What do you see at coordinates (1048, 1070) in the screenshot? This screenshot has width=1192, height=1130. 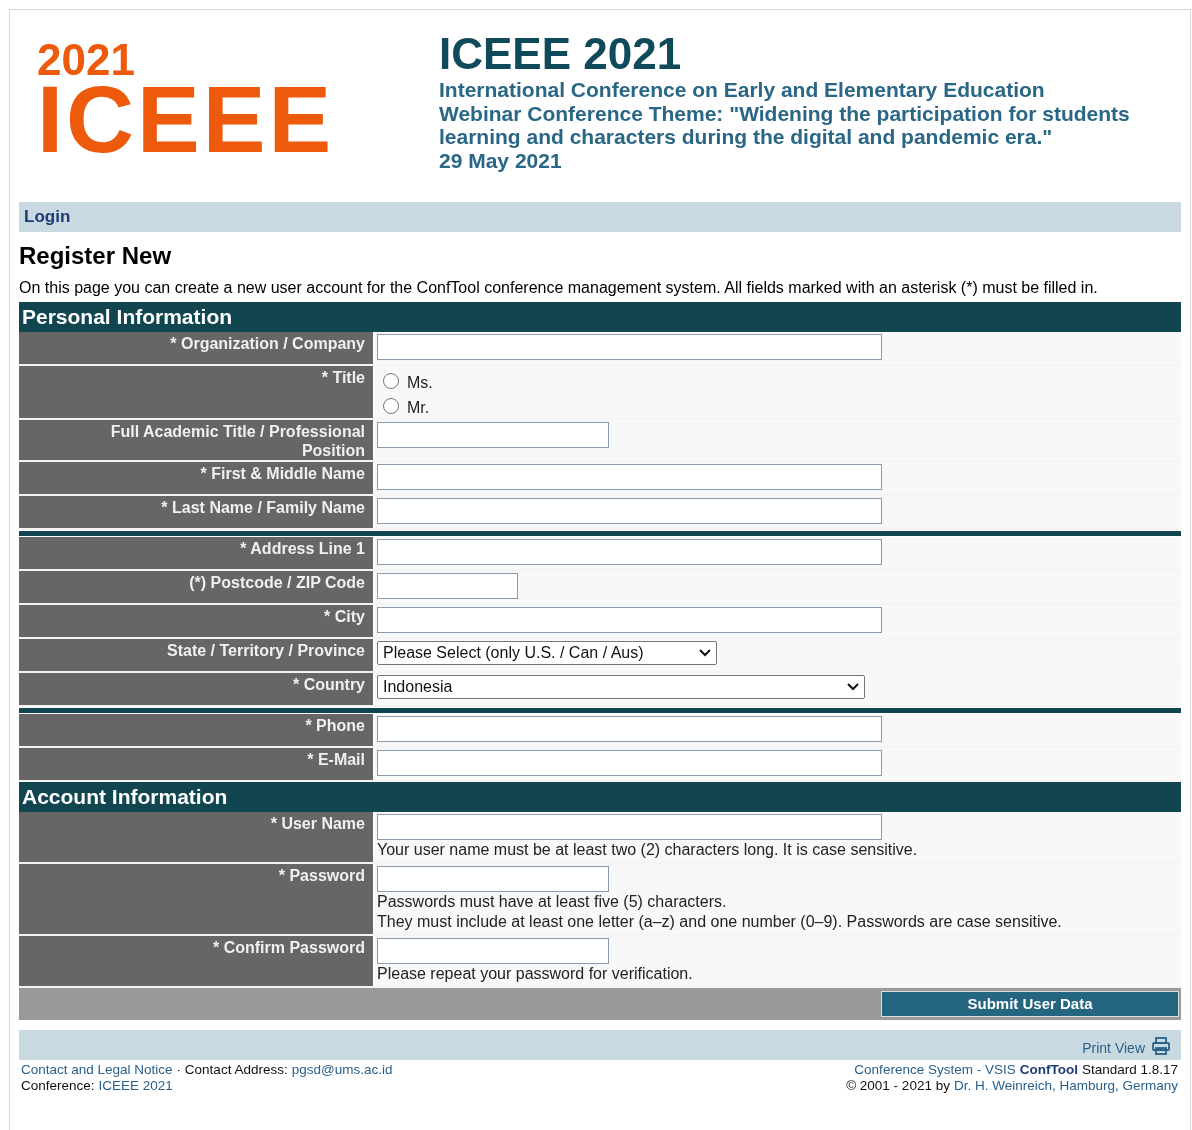 I see `footer-link: ConfTool` at bounding box center [1048, 1070].